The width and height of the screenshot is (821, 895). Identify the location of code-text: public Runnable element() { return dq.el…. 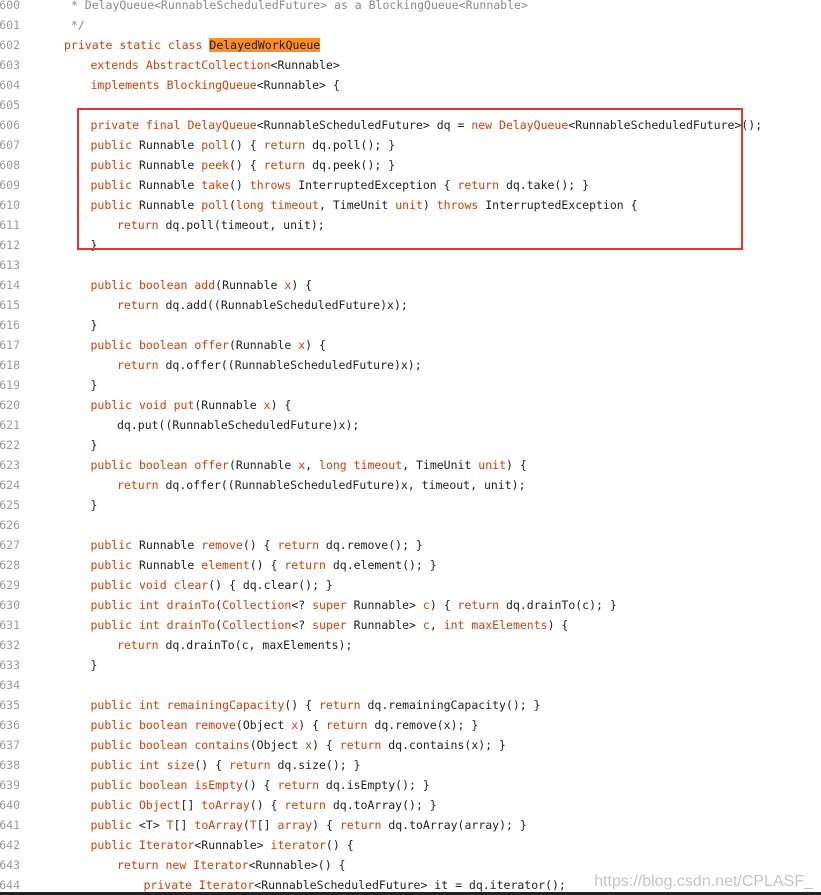
(264, 565).